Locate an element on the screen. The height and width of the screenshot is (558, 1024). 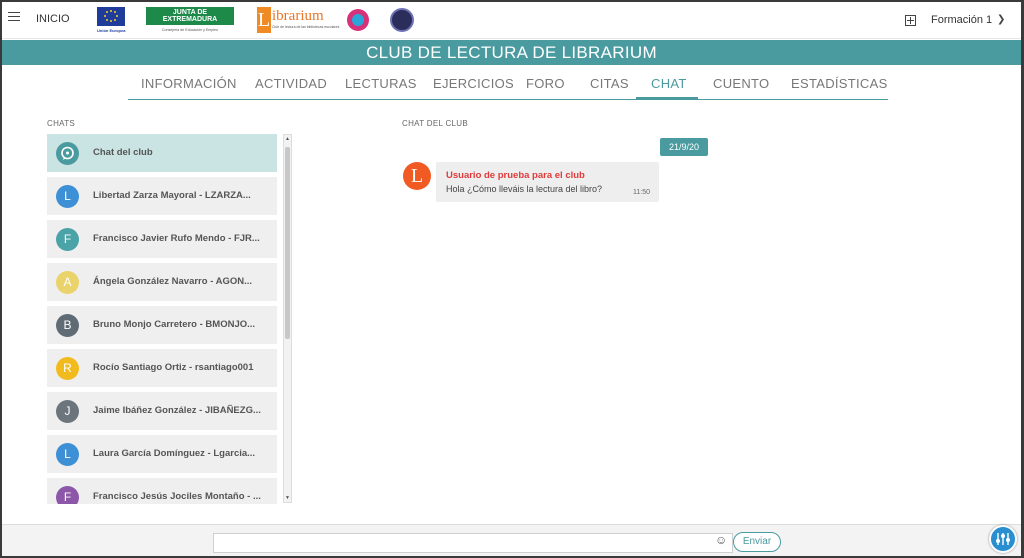
page-title: CLUB DE LECTURA DE LIBRARIUM is located at coordinates (511, 52).